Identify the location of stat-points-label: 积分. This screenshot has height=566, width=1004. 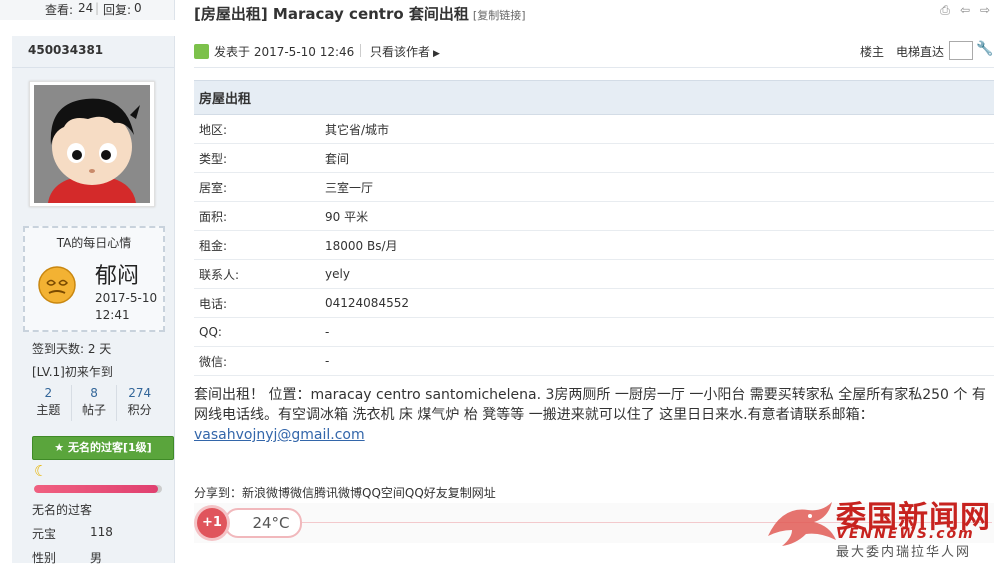
(139, 410).